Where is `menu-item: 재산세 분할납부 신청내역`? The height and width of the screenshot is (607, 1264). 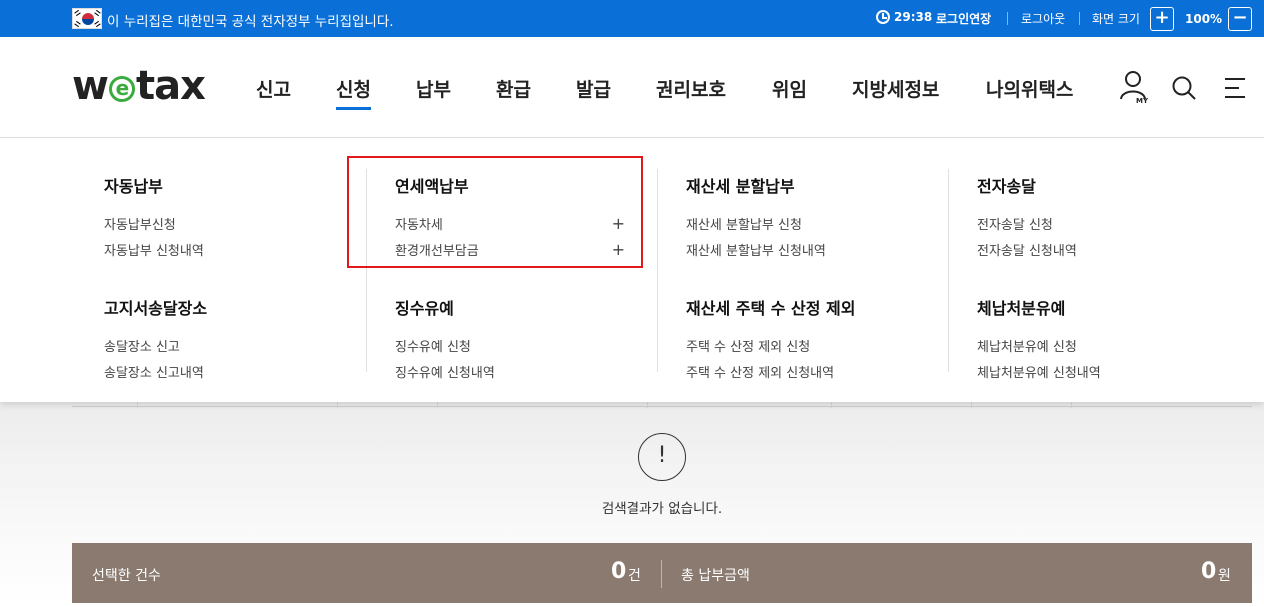
menu-item: 재산세 분할납부 신청내역 is located at coordinates (806, 249).